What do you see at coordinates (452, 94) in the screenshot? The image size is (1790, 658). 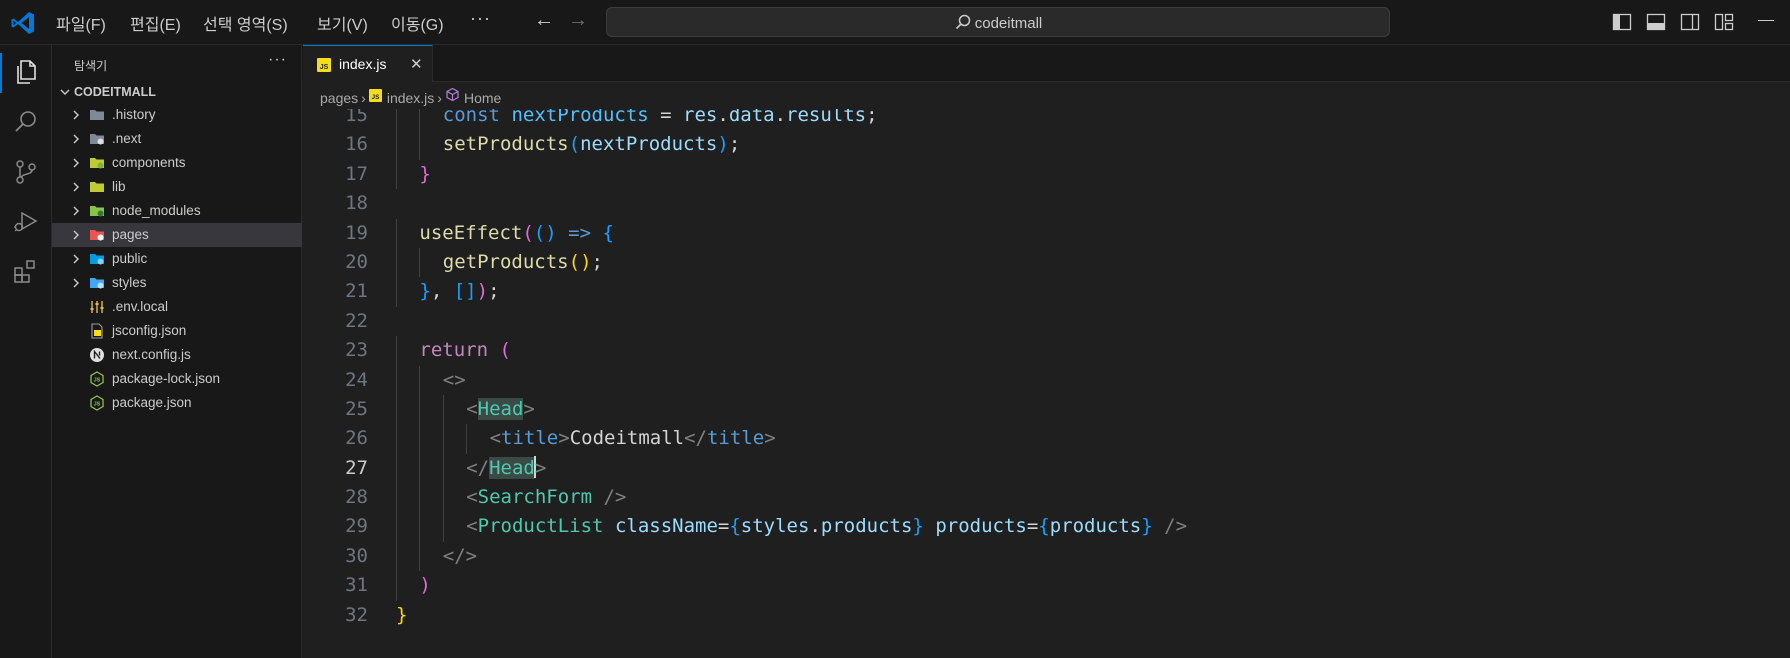 I see `symbol-method-icon` at bounding box center [452, 94].